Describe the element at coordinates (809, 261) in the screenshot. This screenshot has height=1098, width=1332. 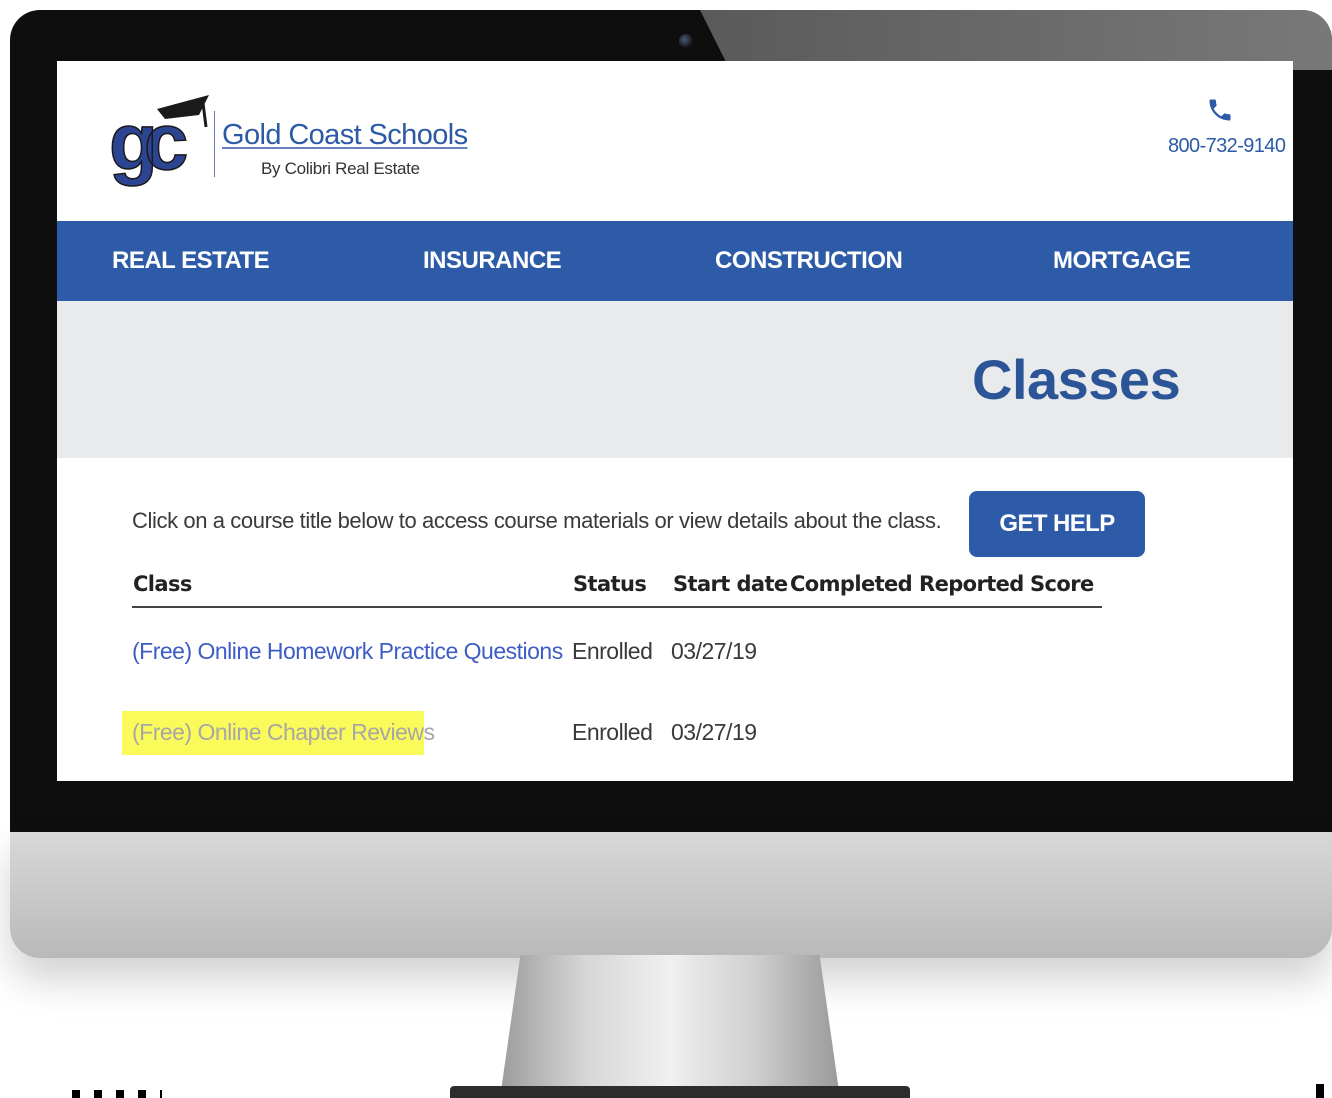
I see `nav-item-construction: CONSTRUCTION` at that location.